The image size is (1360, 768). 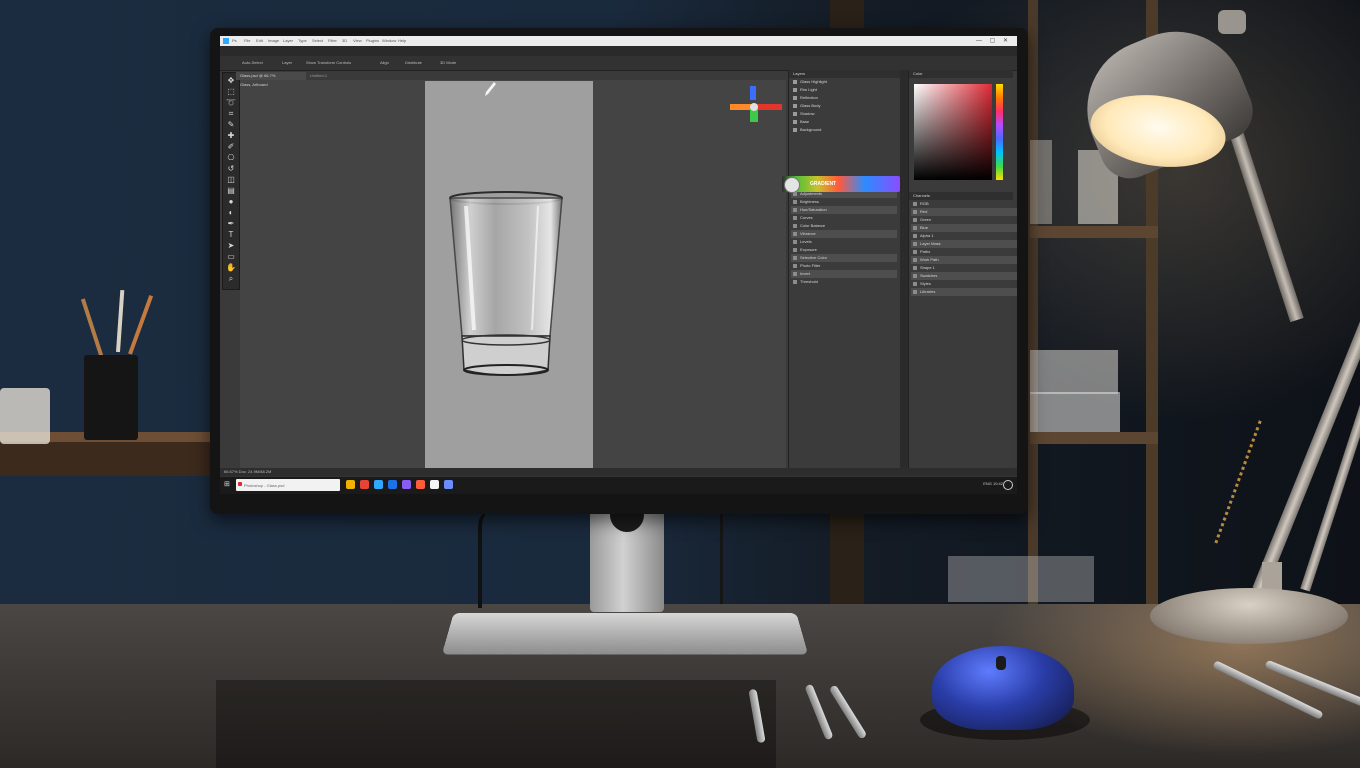 What do you see at coordinates (964, 236) in the screenshot?
I see `channel-row: Alpha 1` at bounding box center [964, 236].